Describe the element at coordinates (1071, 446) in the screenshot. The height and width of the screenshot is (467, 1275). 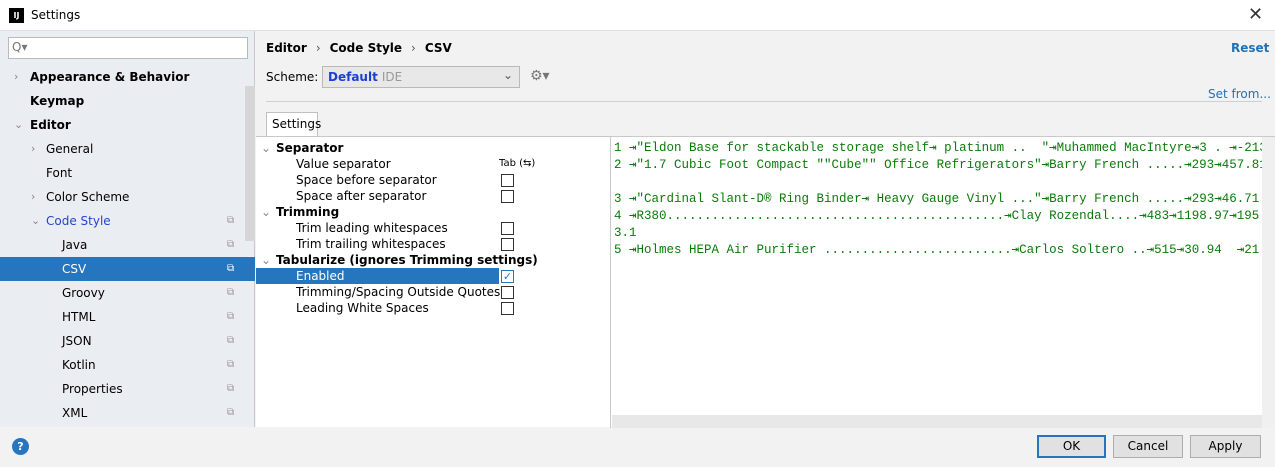
I see `ok-button: OK` at that location.